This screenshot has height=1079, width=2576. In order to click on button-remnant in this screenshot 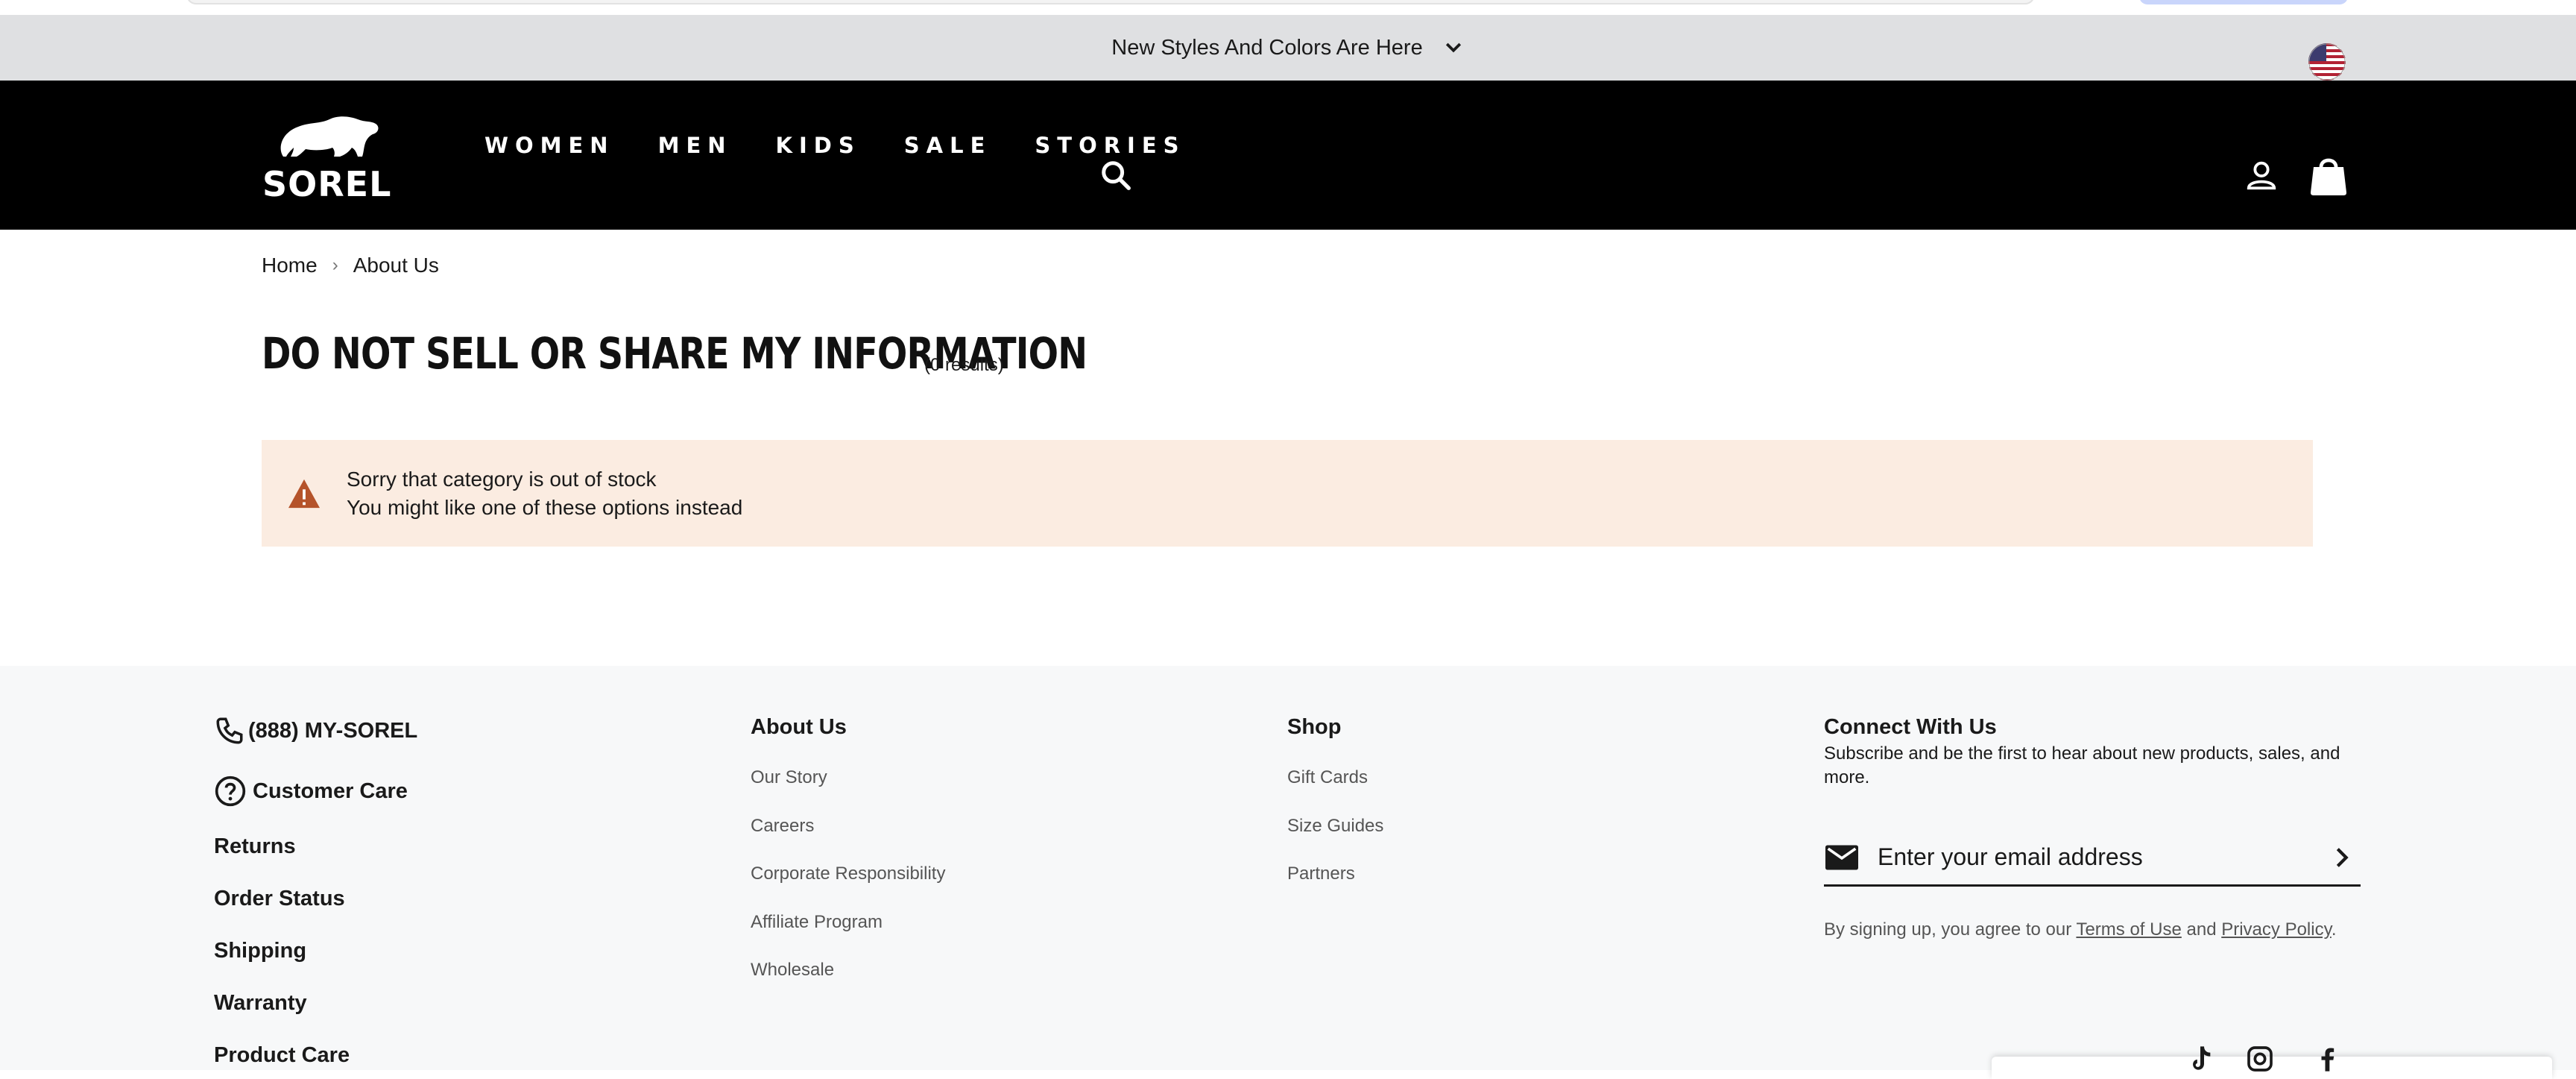, I will do `click(2243, 2)`.